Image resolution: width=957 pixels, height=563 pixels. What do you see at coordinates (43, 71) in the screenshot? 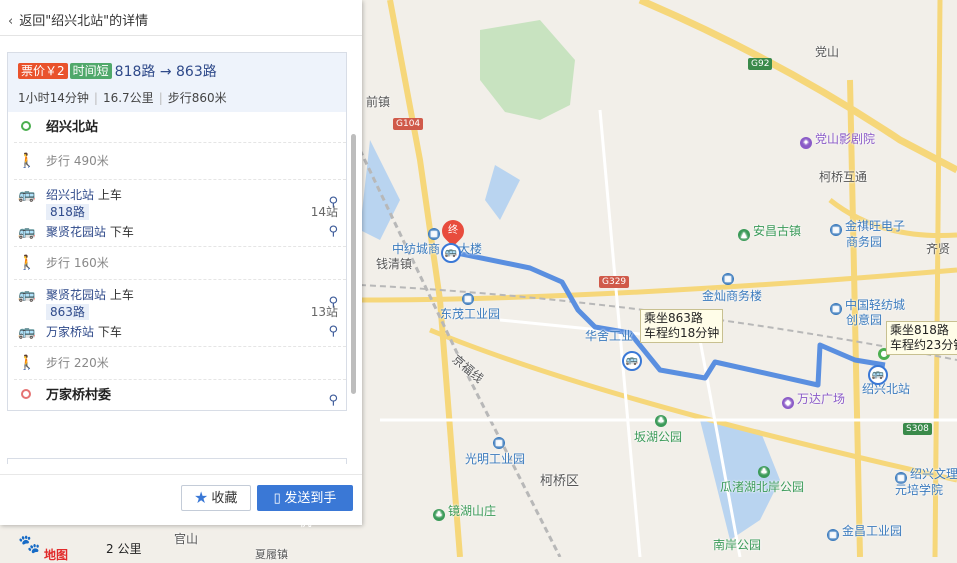
I see `price-tag: 票价￥2` at bounding box center [43, 71].